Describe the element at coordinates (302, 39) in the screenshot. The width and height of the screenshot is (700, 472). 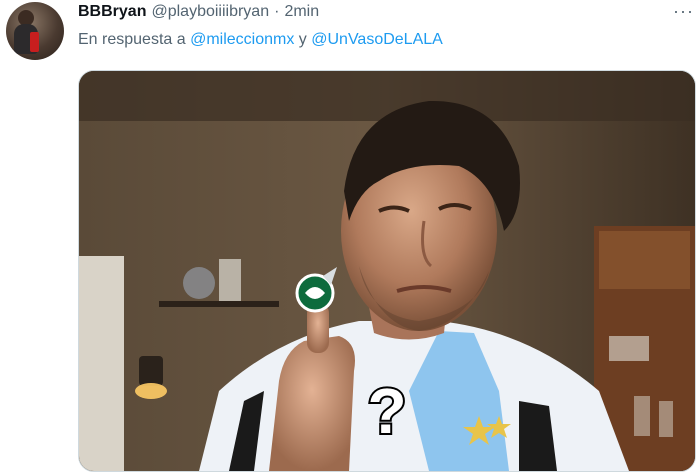
I see `reply-conjunction: y` at that location.